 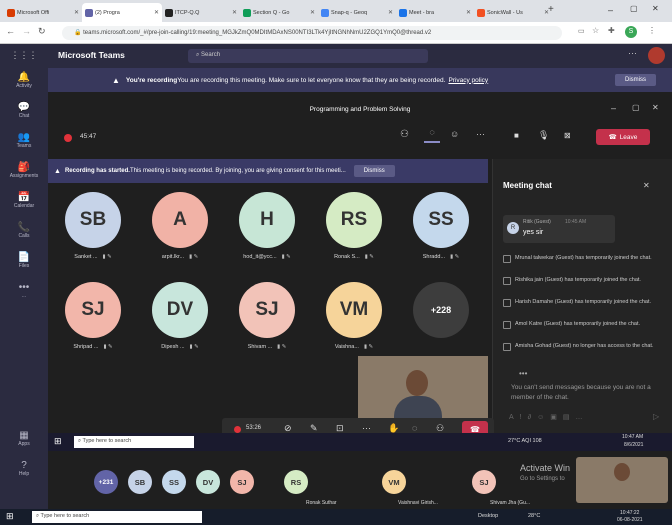 I want to click on browser-tab: Meet - bra ✕, so click(x=435, y=12).